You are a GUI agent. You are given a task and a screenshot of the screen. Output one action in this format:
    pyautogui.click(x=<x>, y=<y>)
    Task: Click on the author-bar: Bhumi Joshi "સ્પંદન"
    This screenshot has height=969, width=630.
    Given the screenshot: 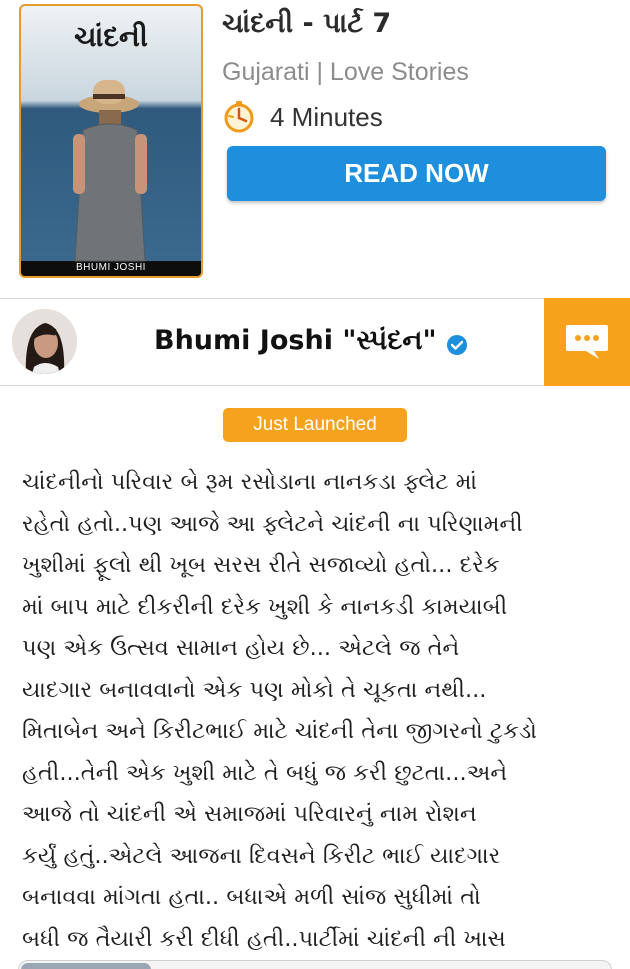 What is the action you would take?
    pyautogui.click(x=315, y=342)
    